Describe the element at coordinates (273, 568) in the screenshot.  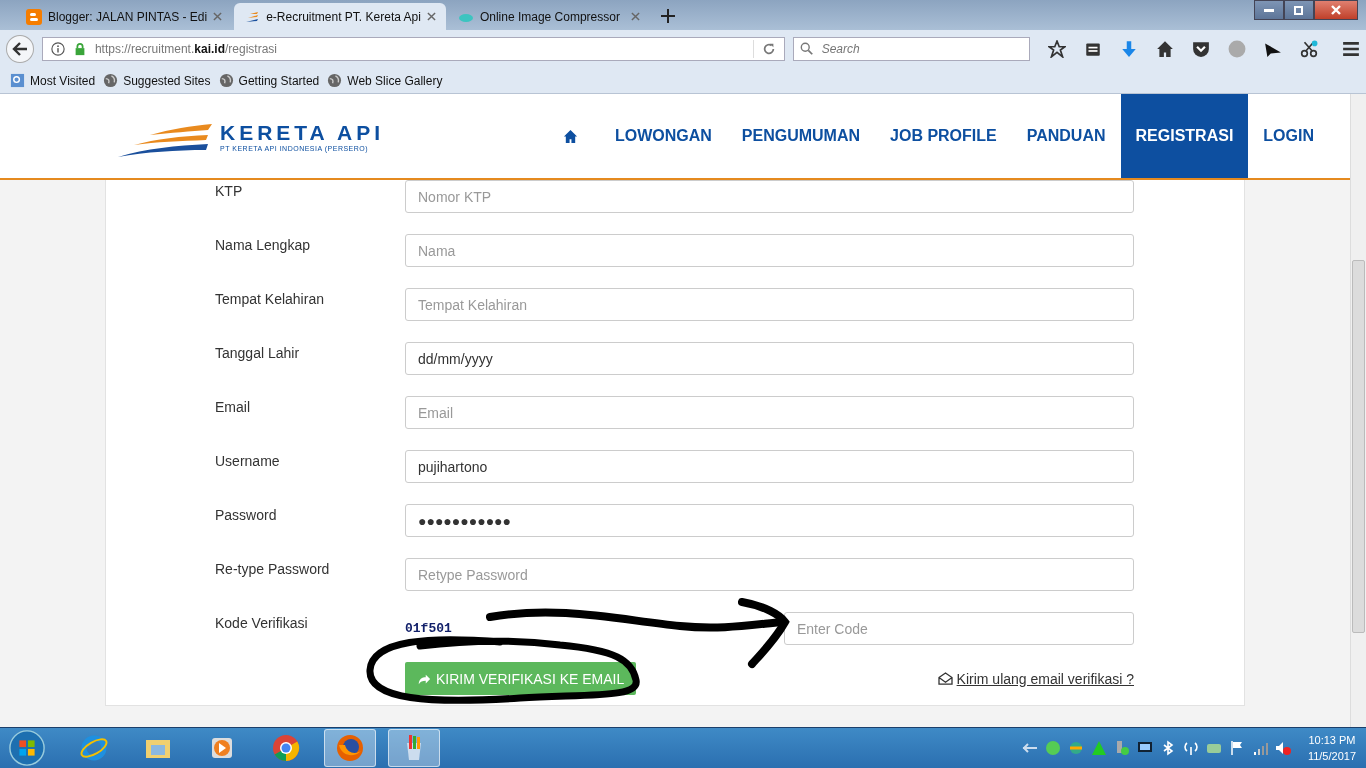
I see `field-label: Re-type Password` at that location.